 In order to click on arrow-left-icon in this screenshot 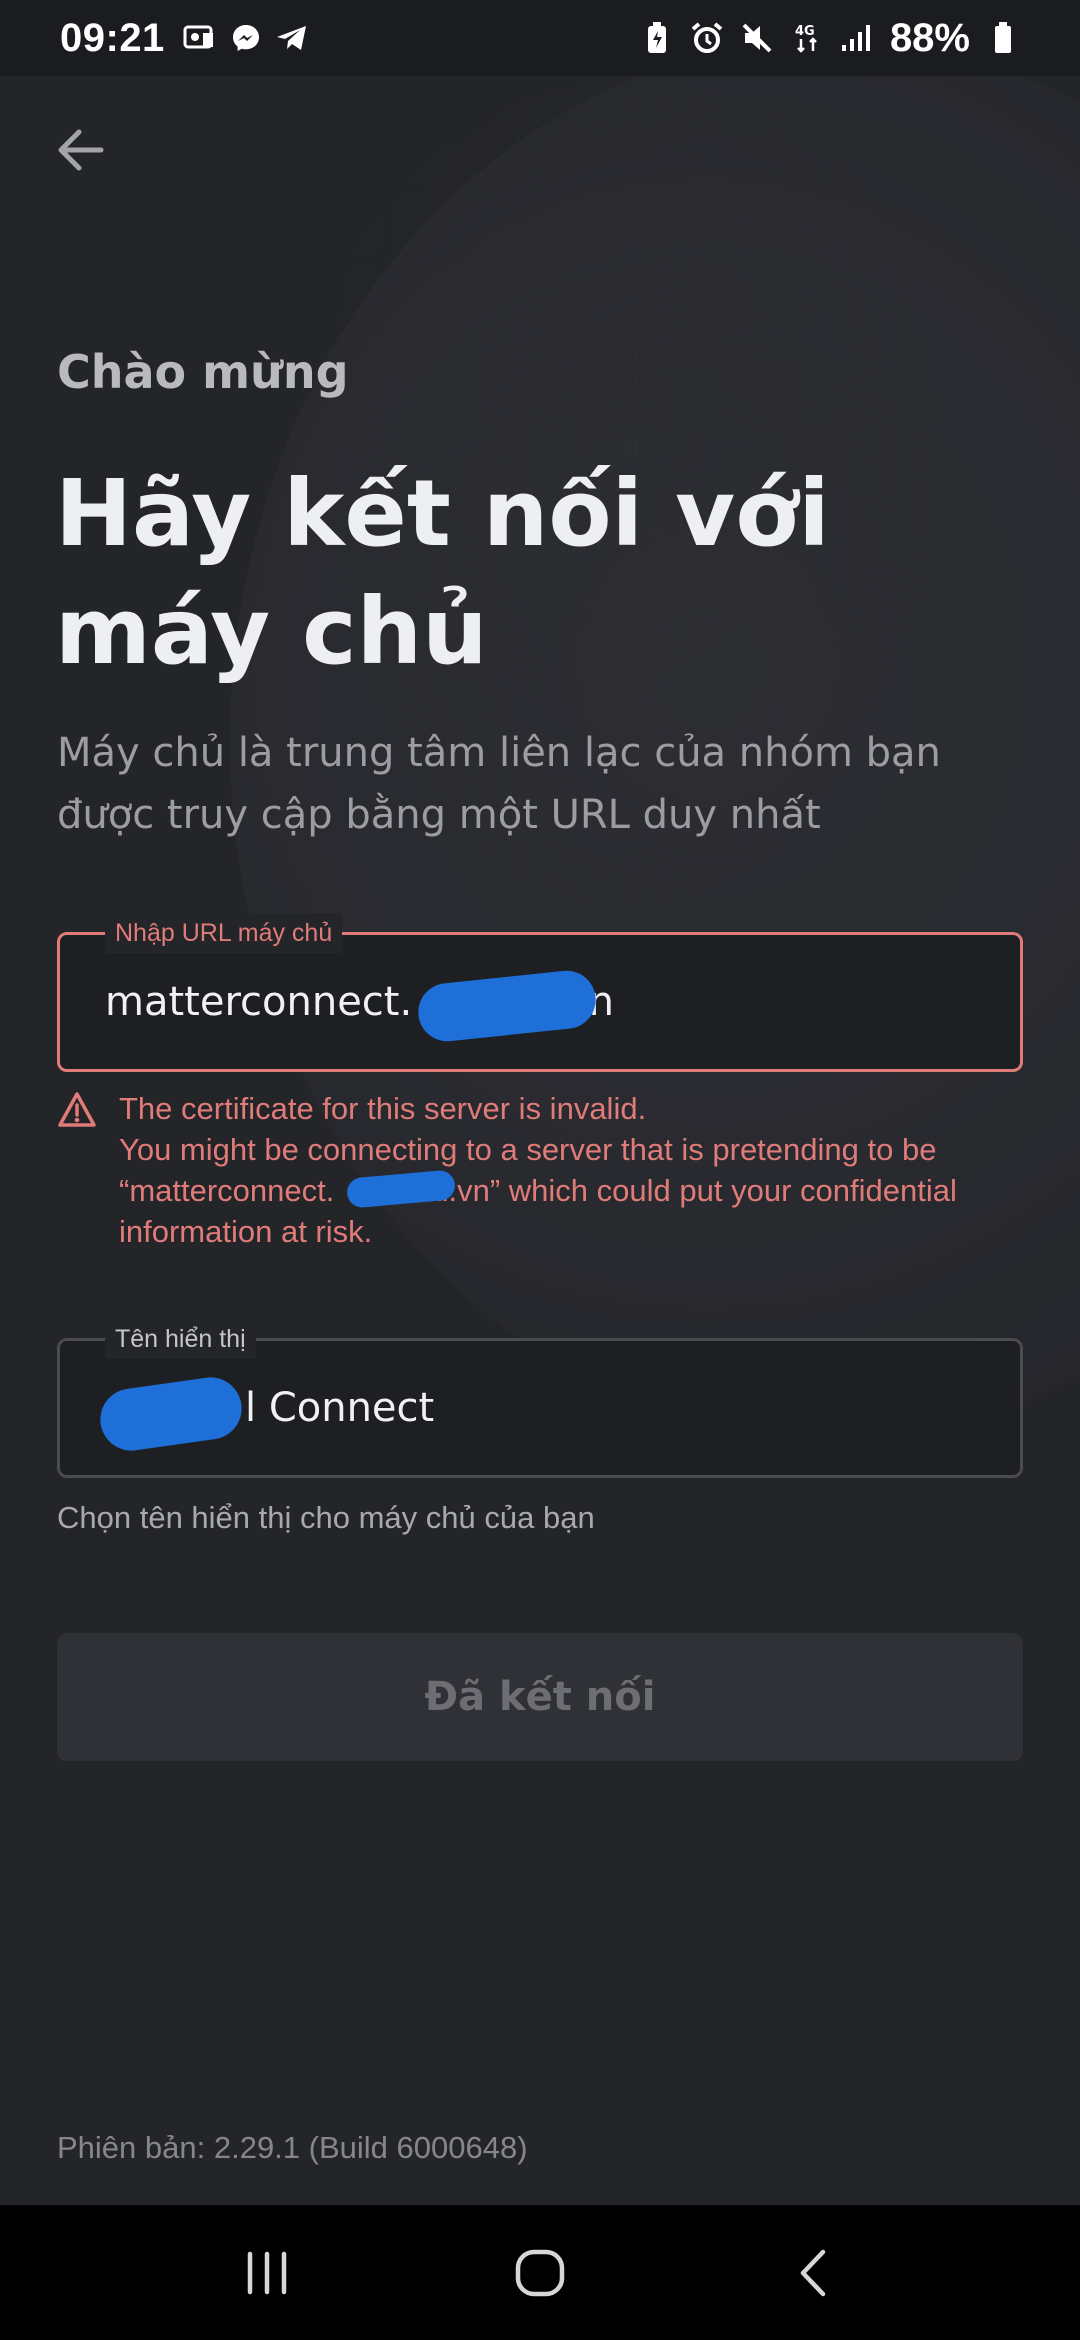, I will do `click(81, 150)`.